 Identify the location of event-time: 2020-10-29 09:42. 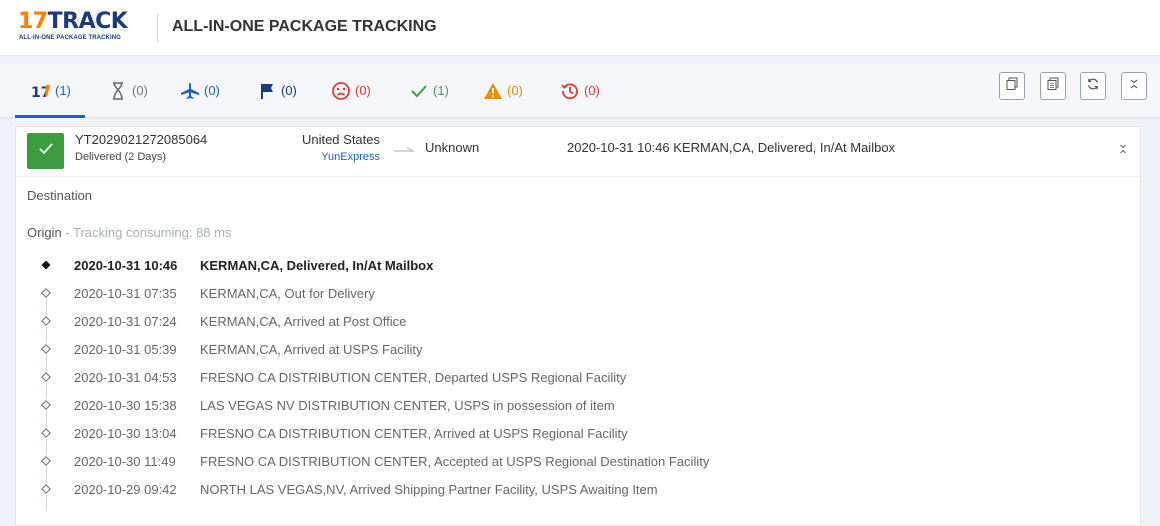
(125, 489).